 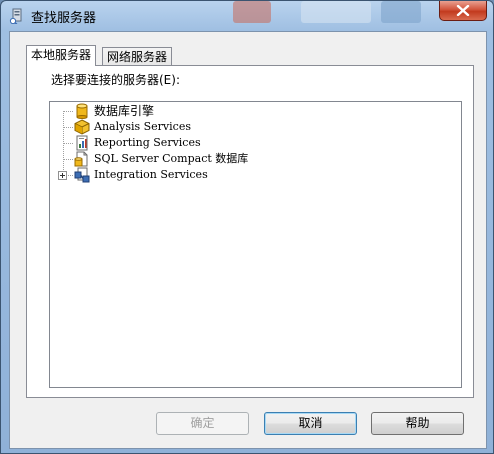 What do you see at coordinates (62, 175) in the screenshot?
I see `expand-toggle` at bounding box center [62, 175].